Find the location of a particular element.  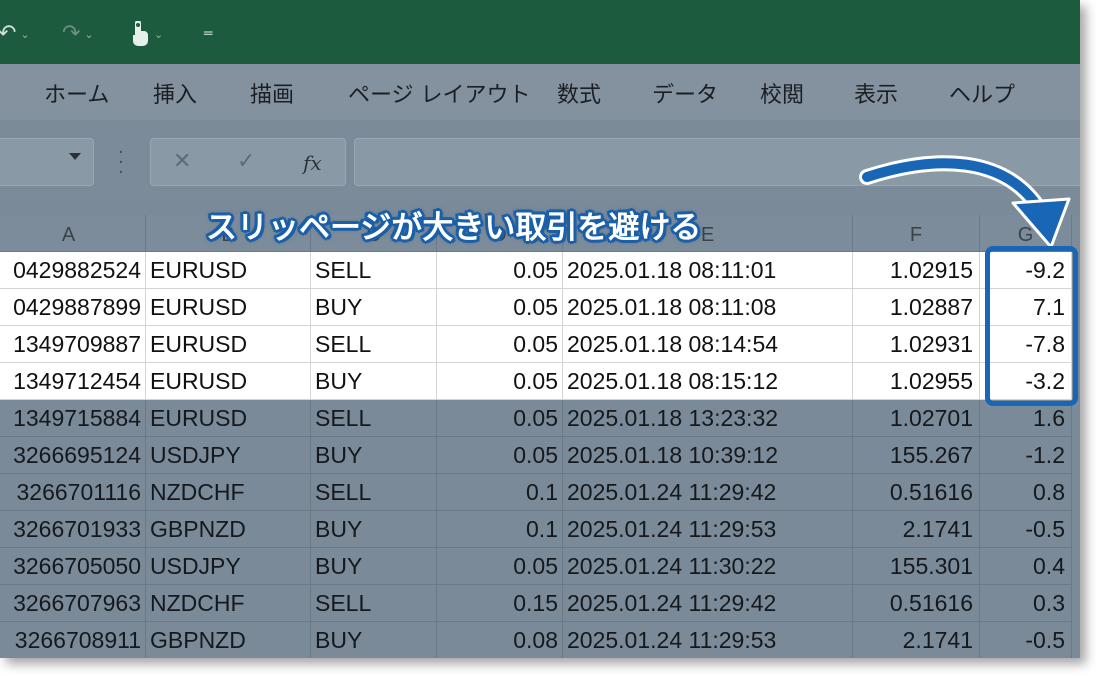

touch-mode-icon is located at coordinates (140, 33).